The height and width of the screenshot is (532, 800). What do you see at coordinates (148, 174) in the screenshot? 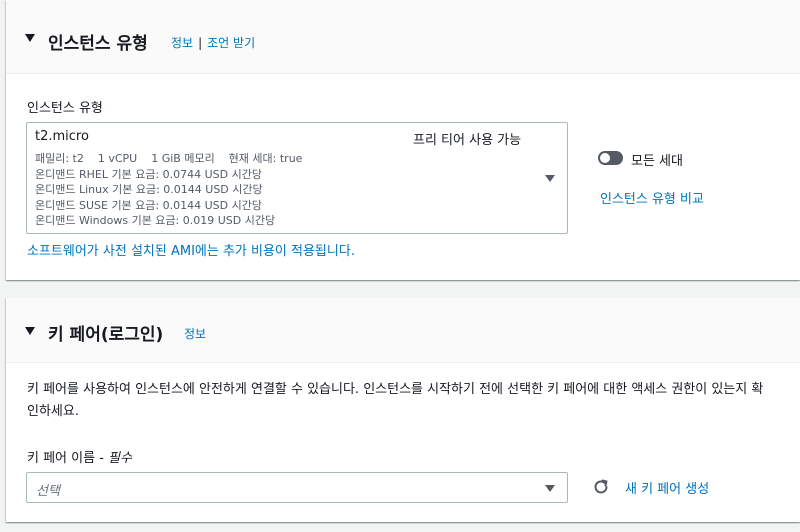
I see `pricing-rhel: 온디맨드 RHEL 기본 요금: 0.0744 USD 시간당` at bounding box center [148, 174].